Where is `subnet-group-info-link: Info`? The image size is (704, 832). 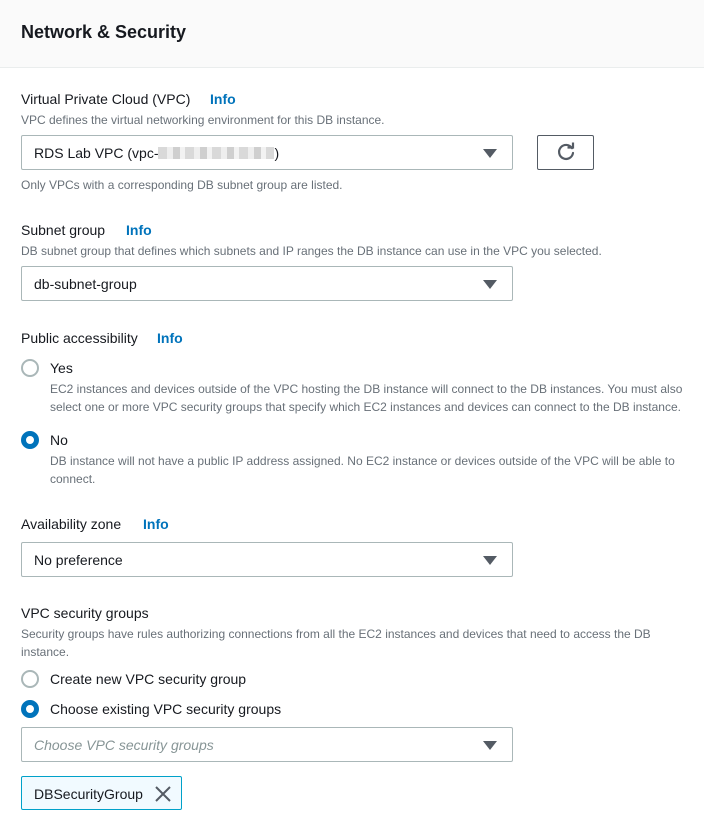
subnet-group-info-link: Info is located at coordinates (139, 230).